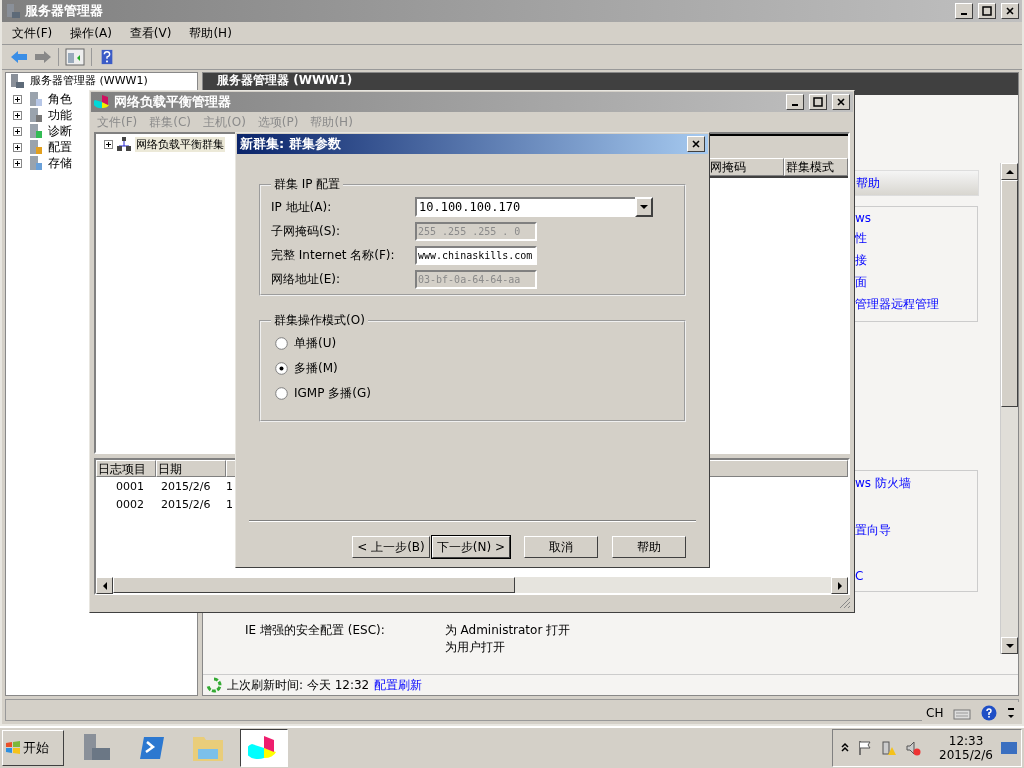  What do you see at coordinates (214, 685) in the screenshot?
I see `refresh-icon` at bounding box center [214, 685].